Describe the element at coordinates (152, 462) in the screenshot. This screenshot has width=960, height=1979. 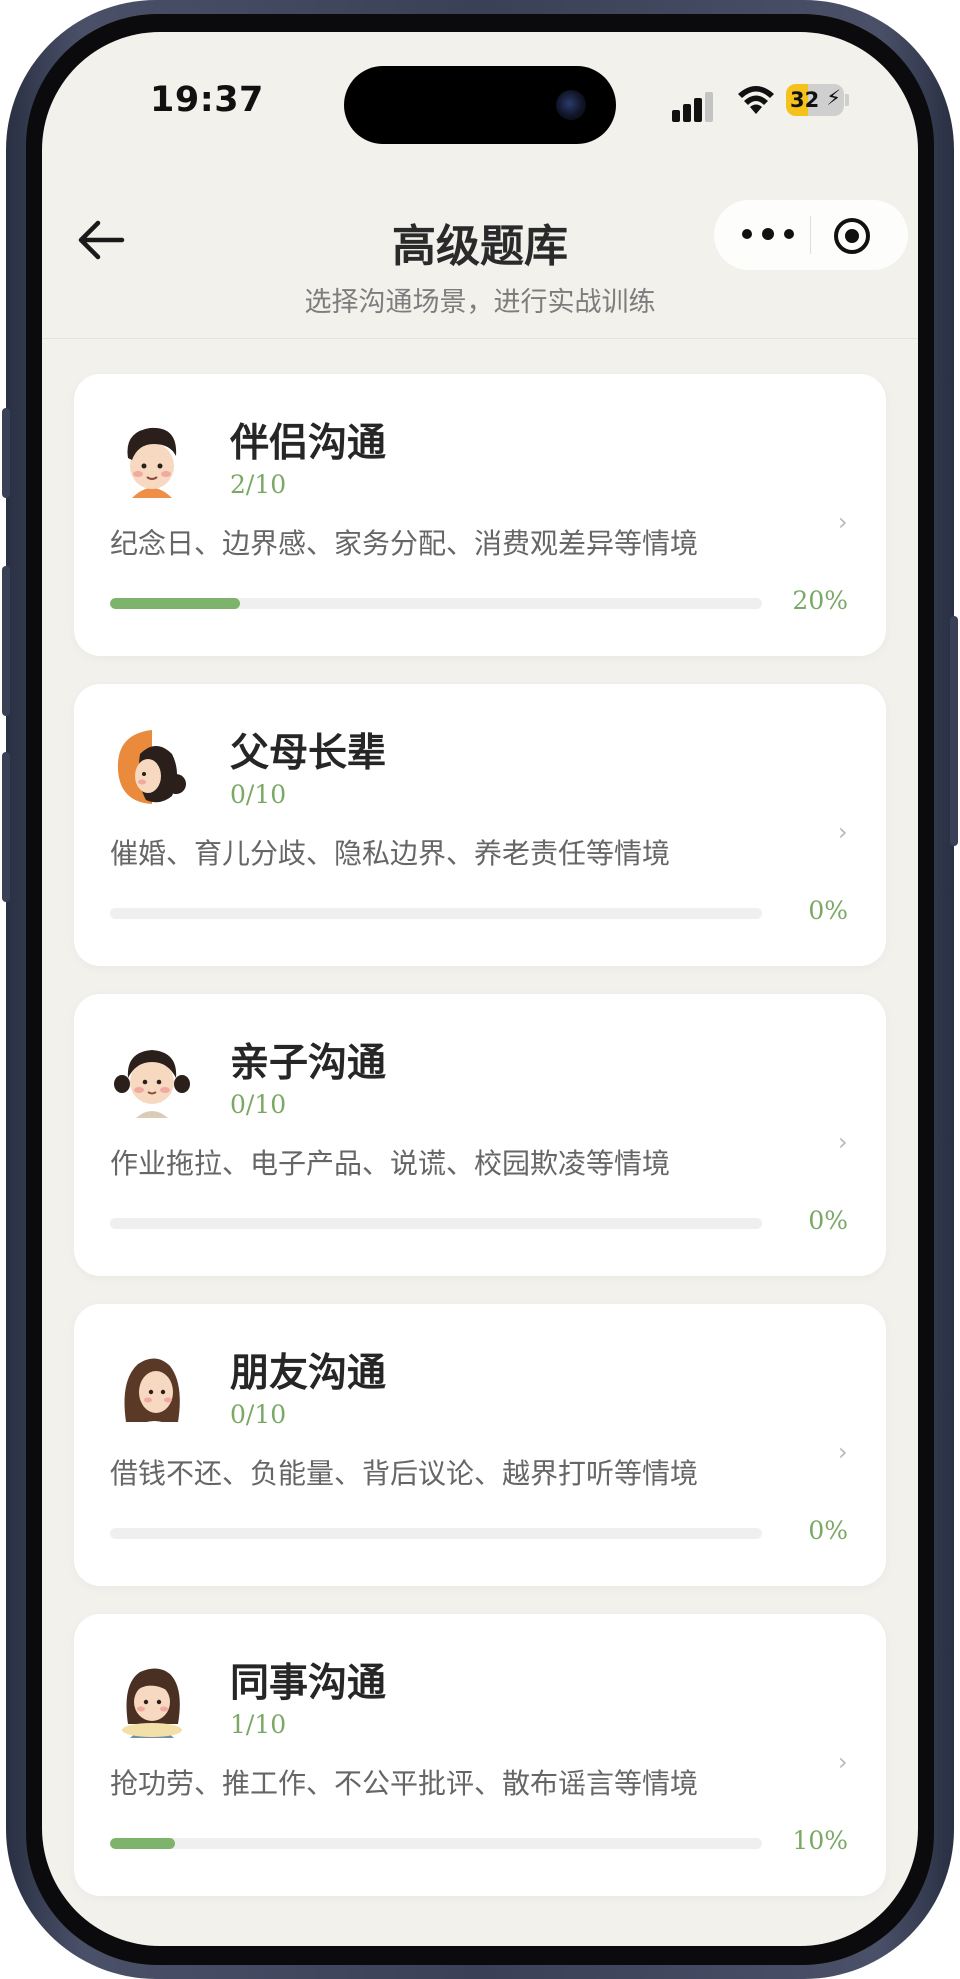
I see `boy-avatar-icon` at that location.